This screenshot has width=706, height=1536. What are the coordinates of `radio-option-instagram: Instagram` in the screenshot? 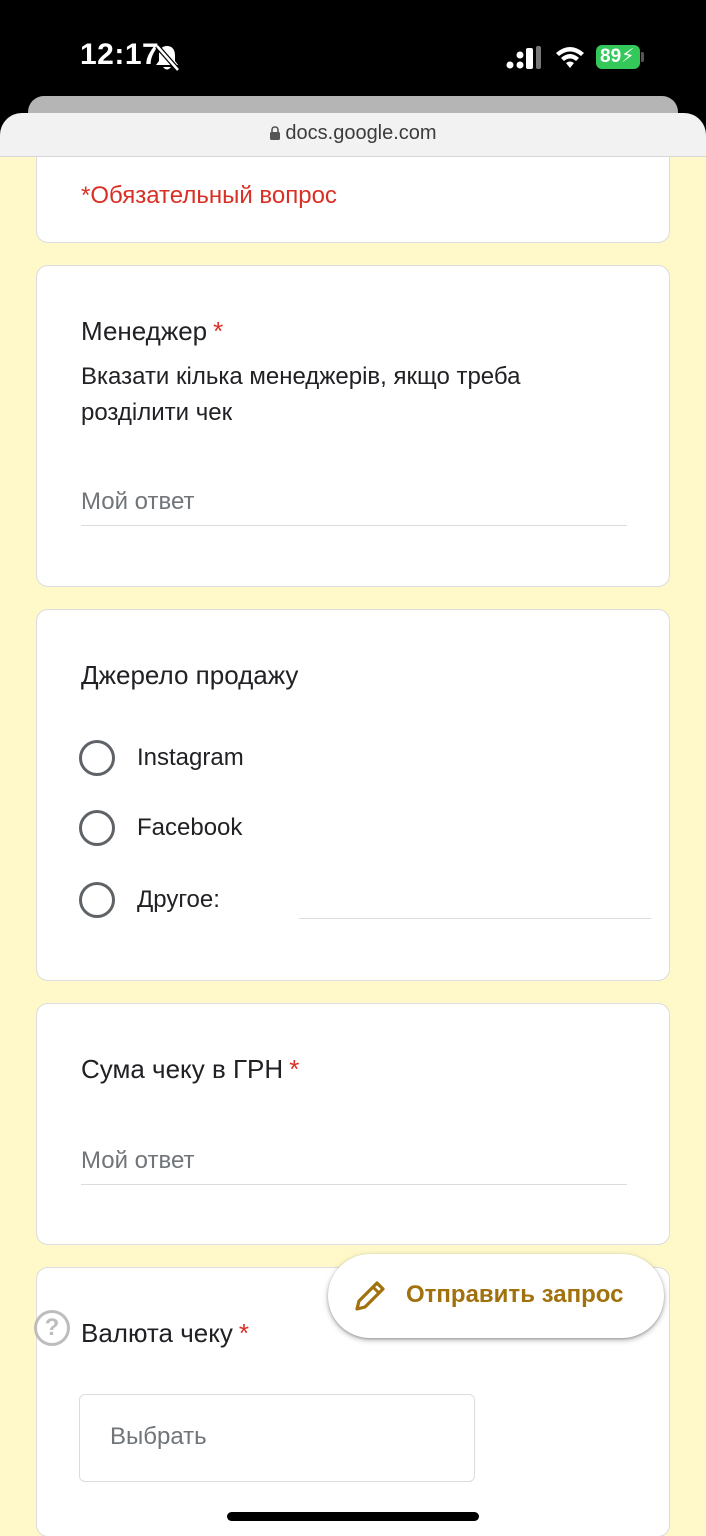 It's located at (359, 759).